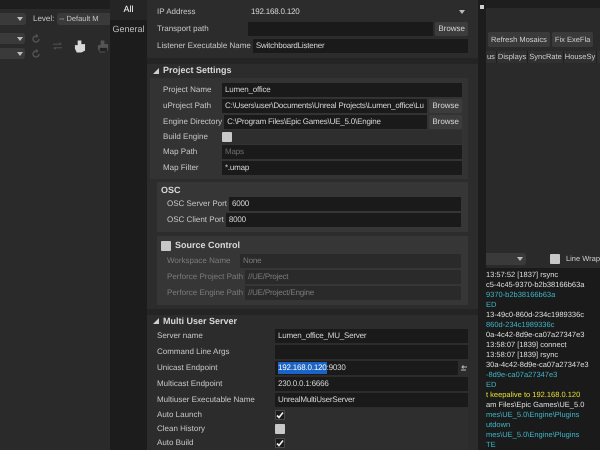 The width and height of the screenshot is (600, 450). I want to click on text-field: //UE/Project/Engine, so click(353, 293).